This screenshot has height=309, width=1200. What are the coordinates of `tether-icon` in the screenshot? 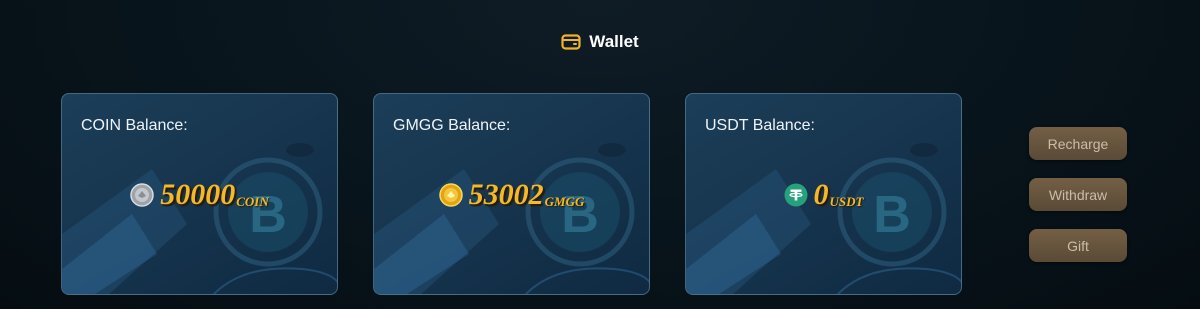 It's located at (796, 195).